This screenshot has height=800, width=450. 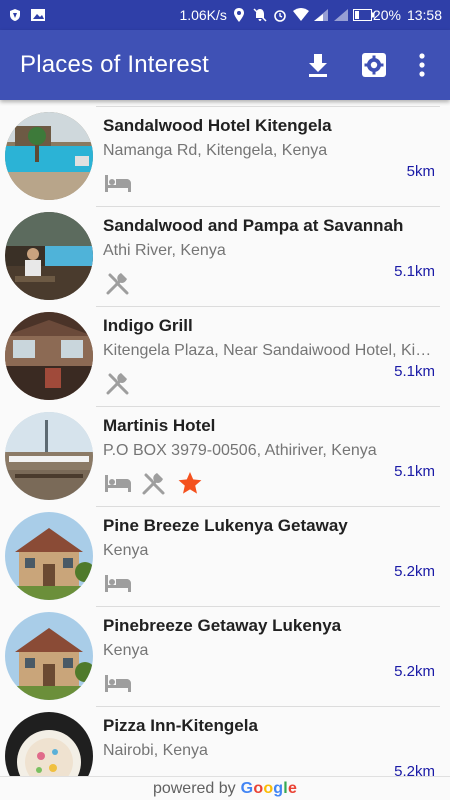 I want to click on place-distance: 5km, so click(x=420, y=171).